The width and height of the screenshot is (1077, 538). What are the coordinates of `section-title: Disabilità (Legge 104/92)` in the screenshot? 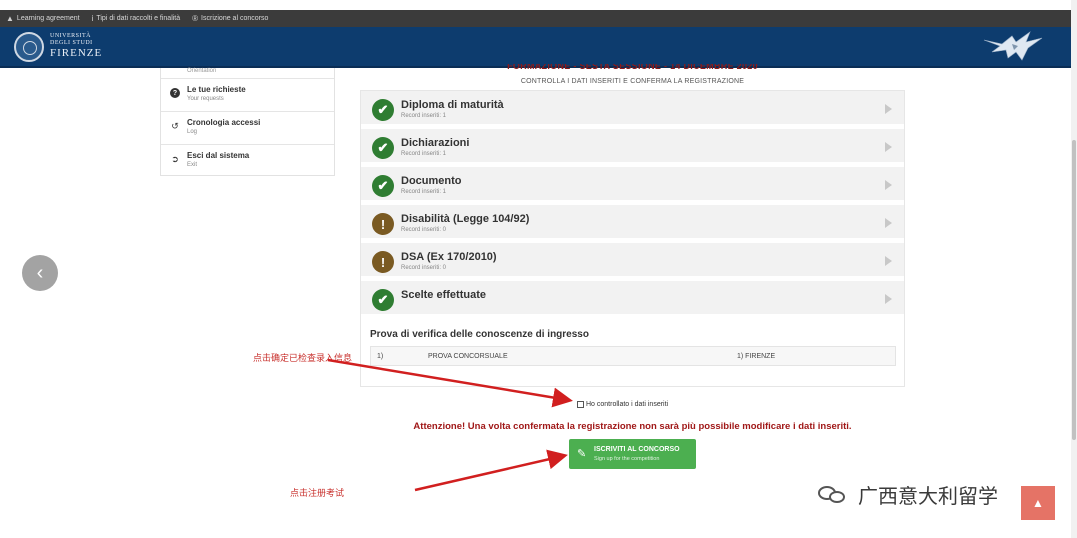 It's located at (465, 219).